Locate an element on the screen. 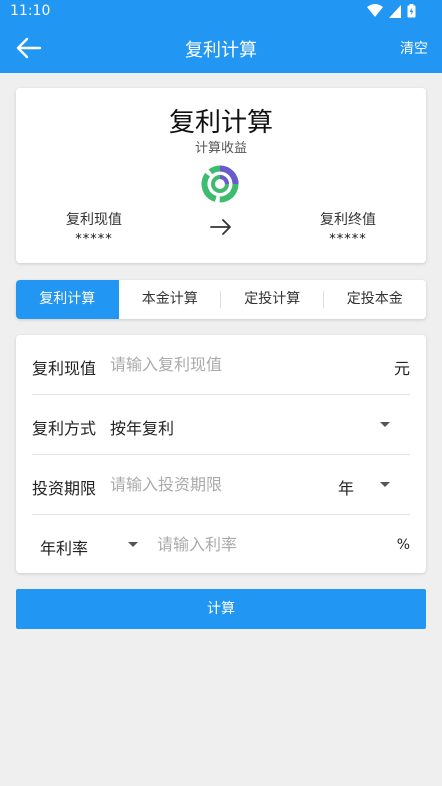 Image resolution: width=442 pixels, height=786 pixels. tab-investment-principal: 定投本金 is located at coordinates (375, 299).